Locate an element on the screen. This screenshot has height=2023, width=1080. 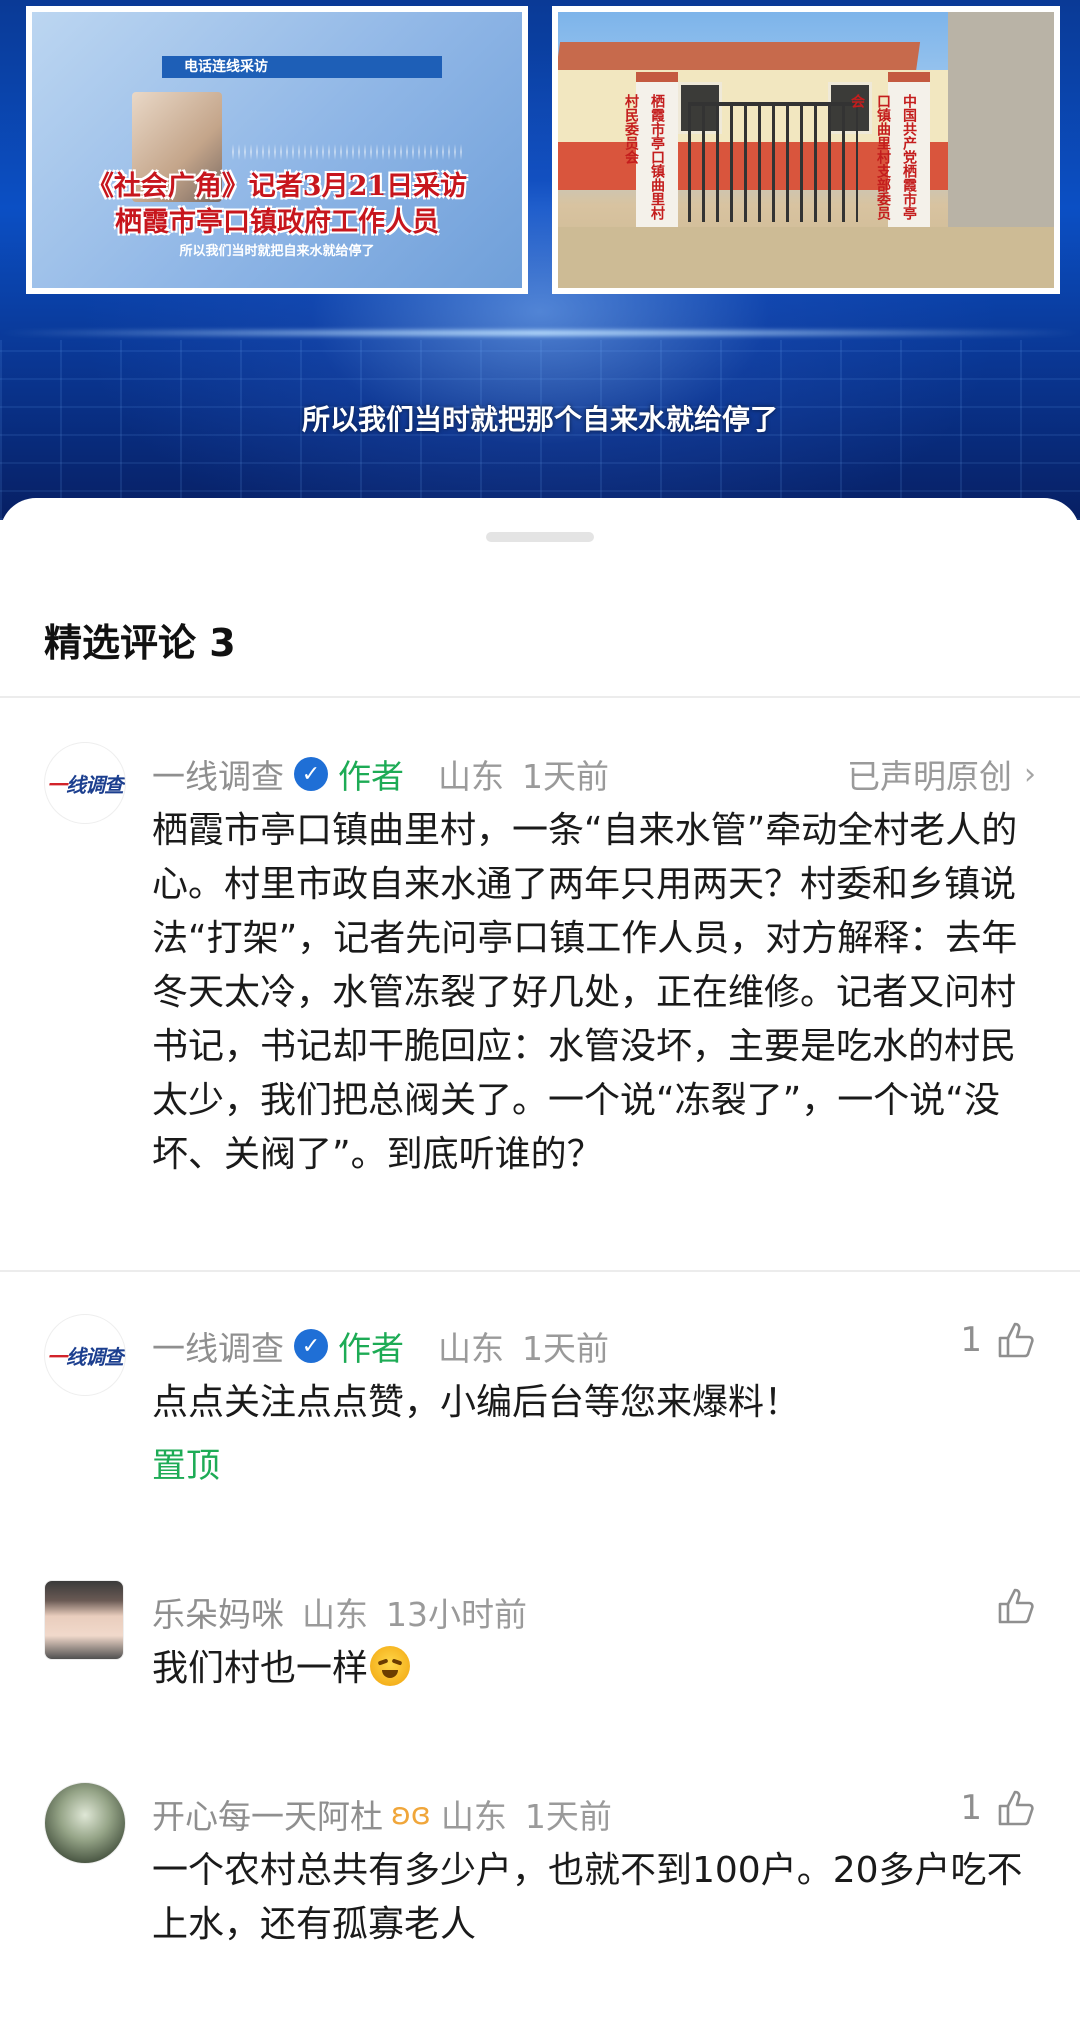
interview-caption: 所以我们当时就把自来水就给停了 is located at coordinates (277, 251).